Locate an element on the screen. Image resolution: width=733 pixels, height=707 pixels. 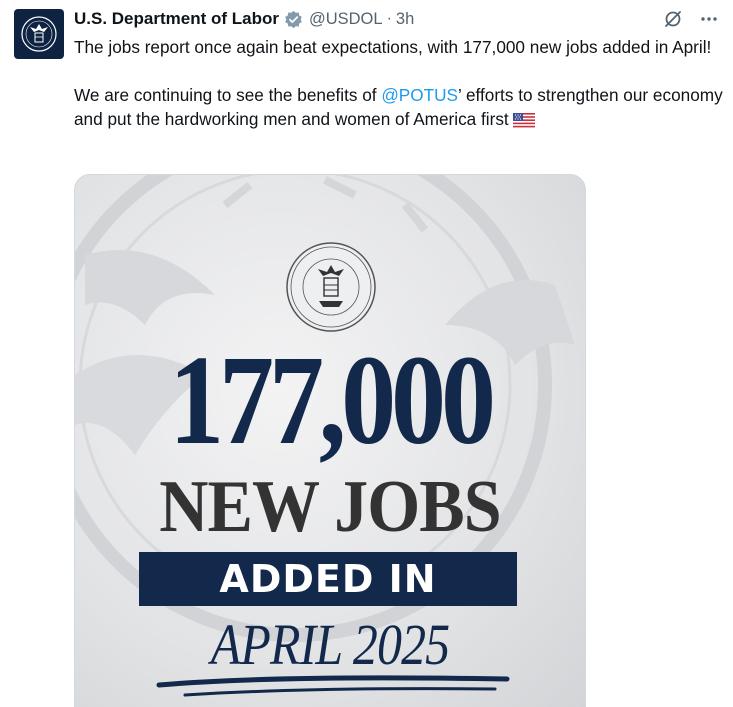
grok-icon is located at coordinates (673, 19).